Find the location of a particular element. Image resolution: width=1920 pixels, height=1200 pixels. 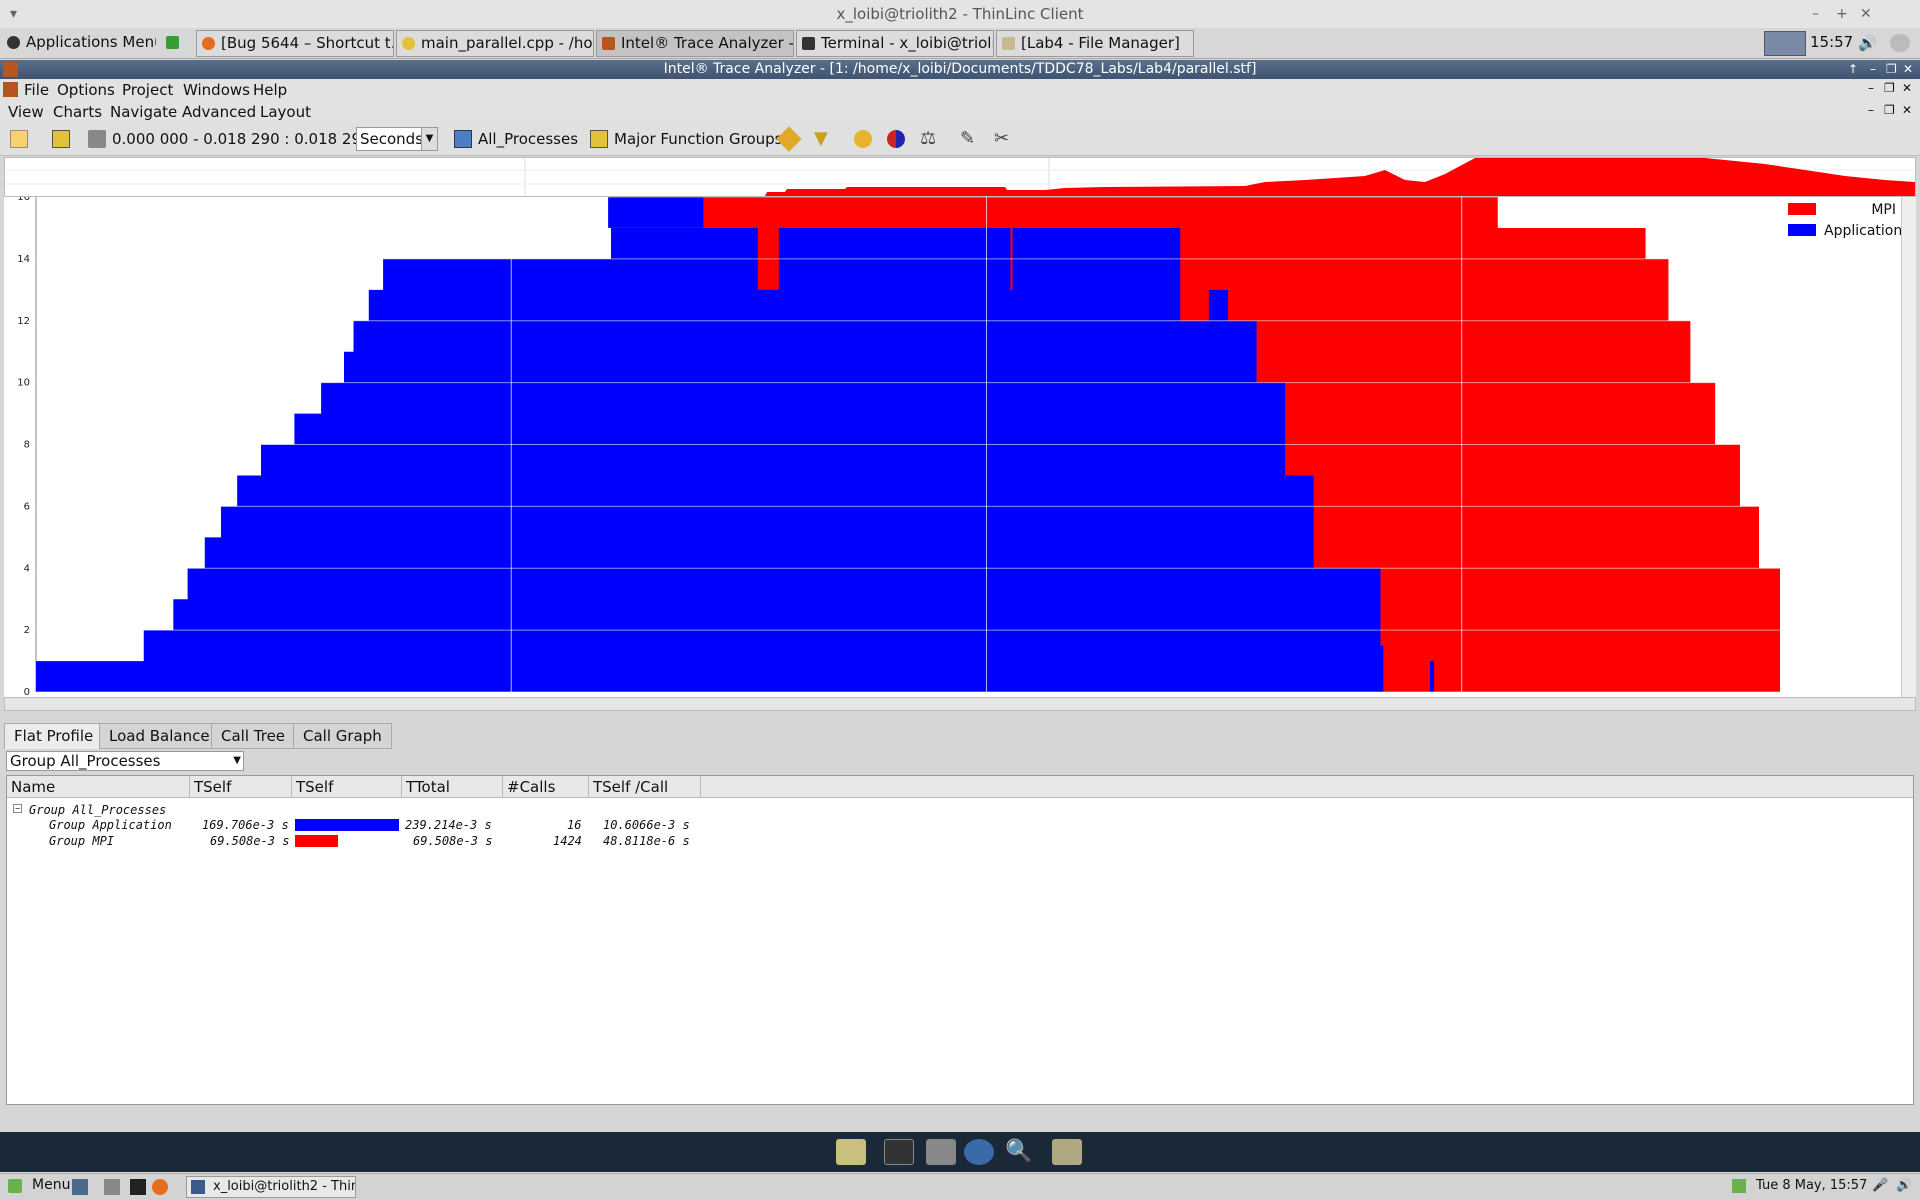

titlebar-minimize-icon: – is located at coordinates (1873, 69).